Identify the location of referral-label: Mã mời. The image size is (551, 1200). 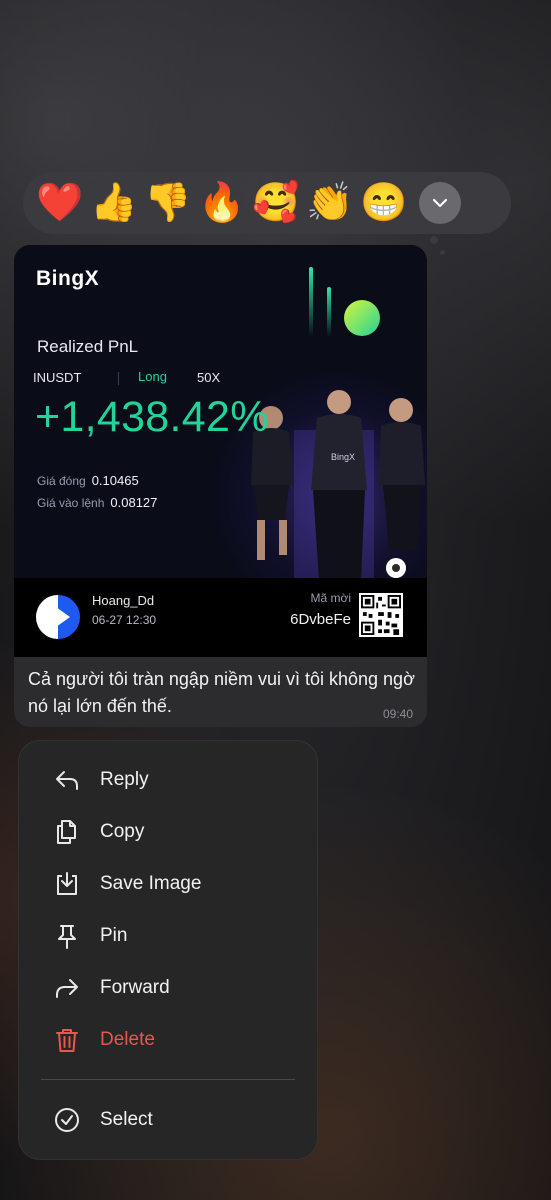
(330, 598).